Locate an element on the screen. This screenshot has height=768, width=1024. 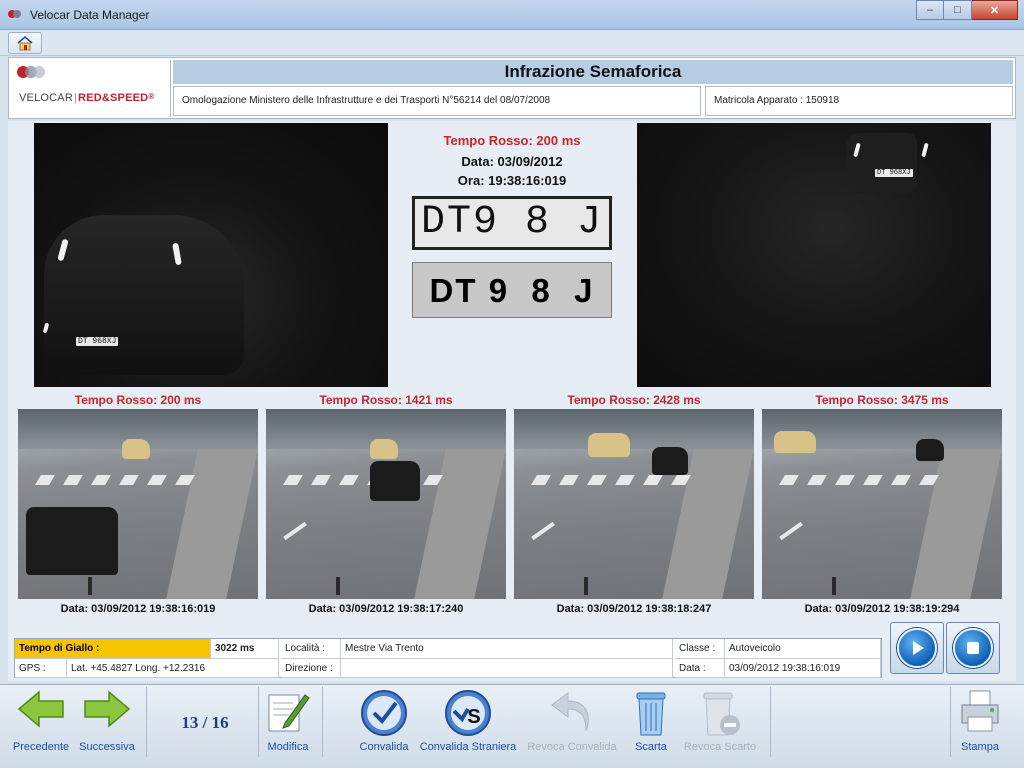
stampa-button: Stampa is located at coordinates (980, 723).